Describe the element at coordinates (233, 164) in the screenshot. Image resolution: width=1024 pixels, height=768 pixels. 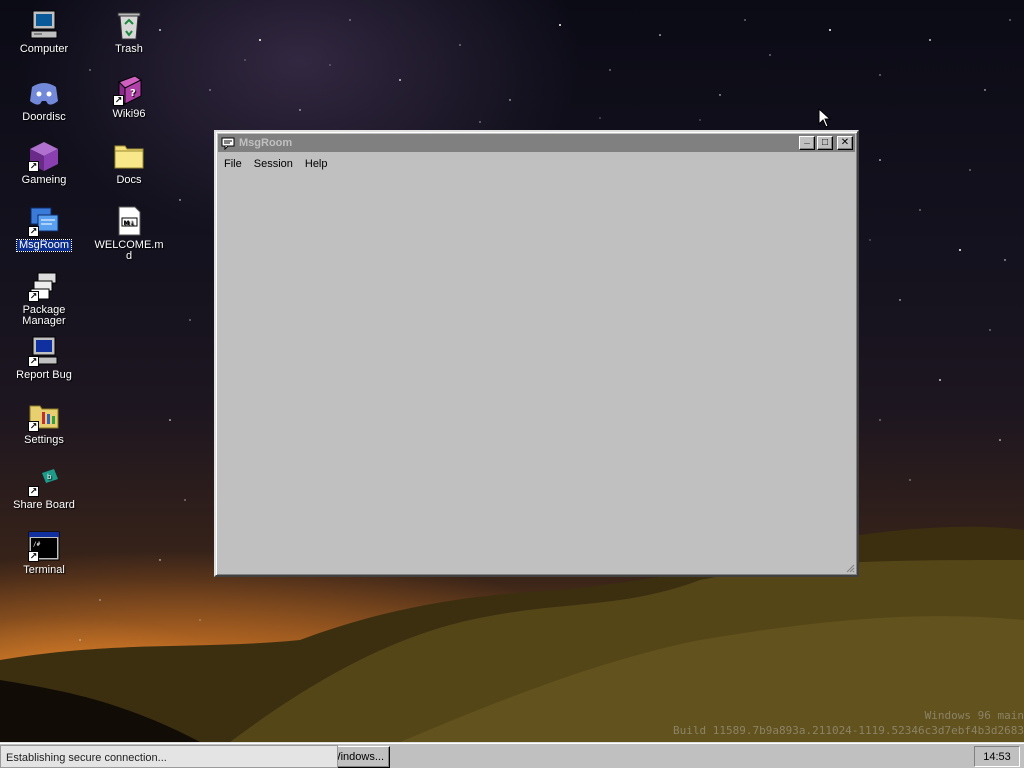
I see `menu-file: File` at that location.